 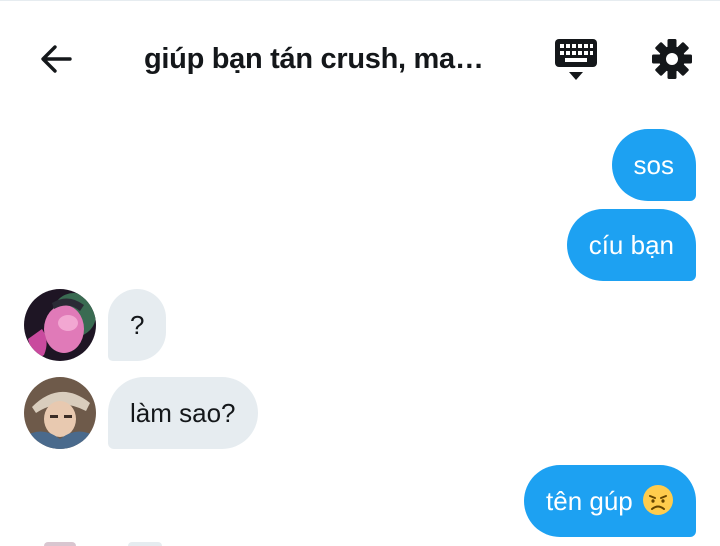 I want to click on message-bubble-outgoing: sos, so click(x=653, y=165).